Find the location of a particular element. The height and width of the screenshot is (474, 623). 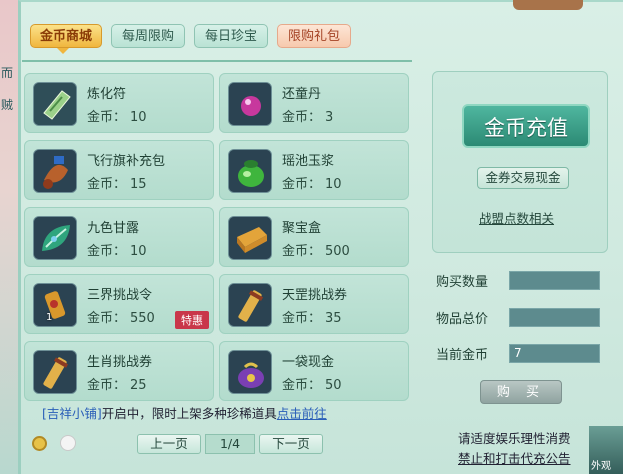

special-offer-badge: 特惠 is located at coordinates (192, 320).